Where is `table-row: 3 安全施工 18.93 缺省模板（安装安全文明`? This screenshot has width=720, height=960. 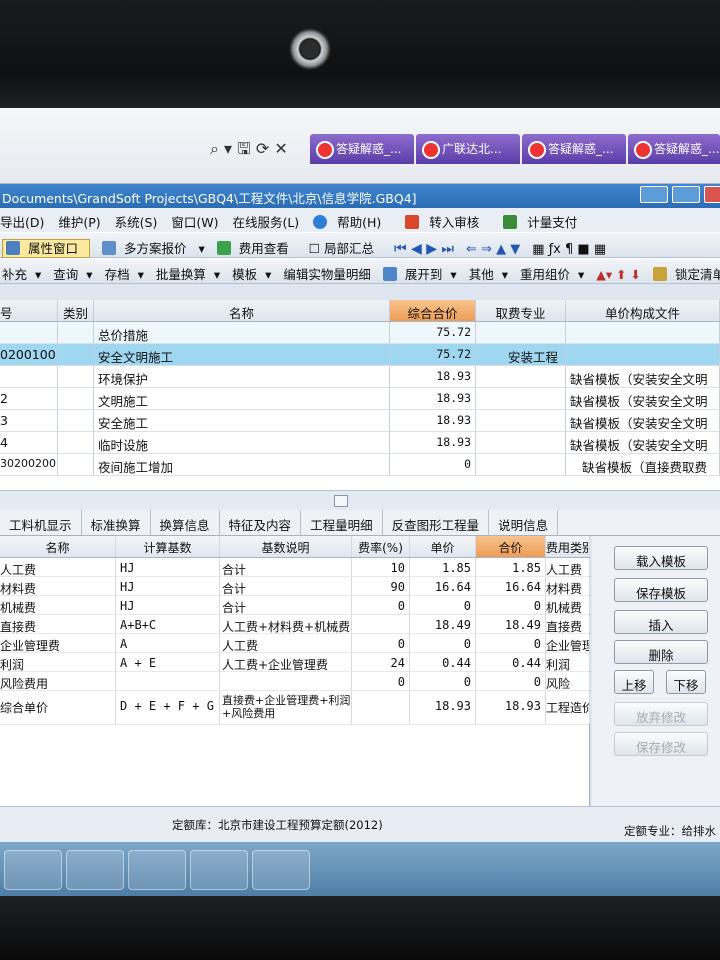
table-row: 3 安全施工 18.93 缺省模板（安装安全文明 is located at coordinates (360, 421).